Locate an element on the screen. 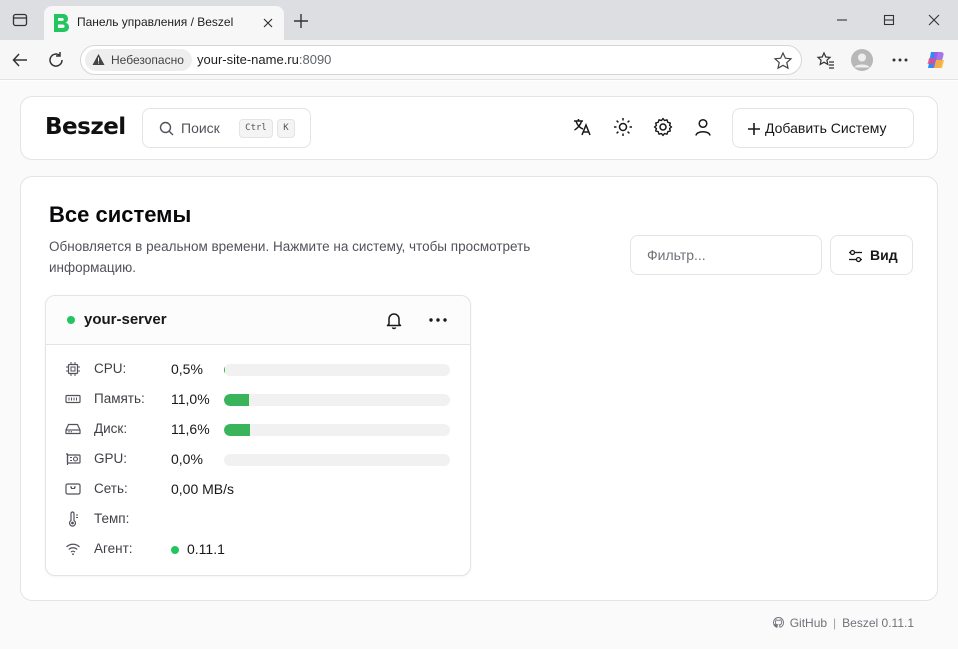 The image size is (958, 649). search-icon is located at coordinates (166, 128).